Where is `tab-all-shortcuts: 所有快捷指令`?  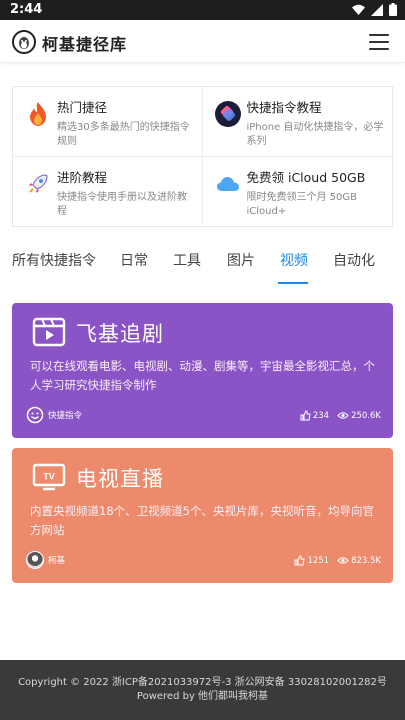
tab-all-shortcuts: 所有快捷指令 is located at coordinates (54, 260).